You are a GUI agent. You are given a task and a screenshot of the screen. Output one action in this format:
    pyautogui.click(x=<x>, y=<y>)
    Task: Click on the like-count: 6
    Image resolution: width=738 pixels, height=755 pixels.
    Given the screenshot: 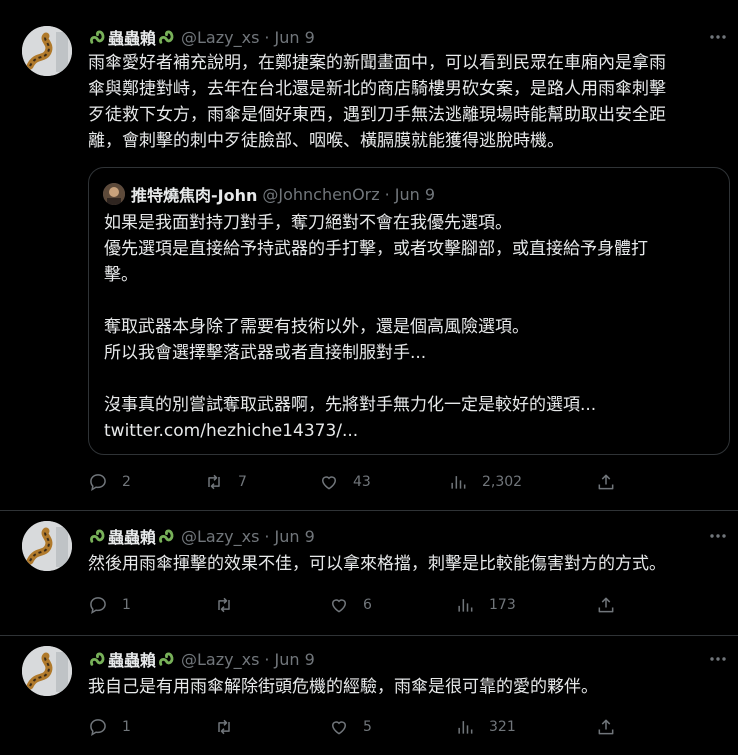 What is the action you would take?
    pyautogui.click(x=367, y=605)
    